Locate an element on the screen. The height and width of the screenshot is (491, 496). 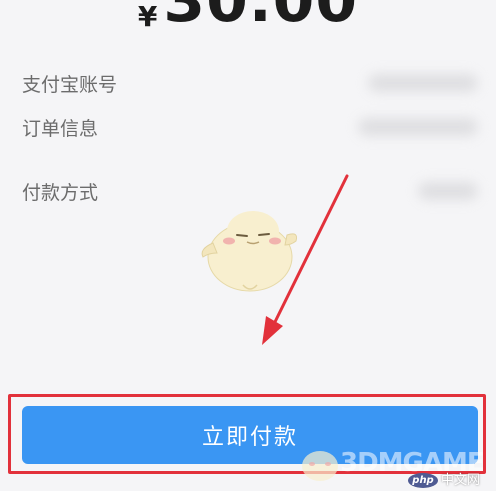
order-info-label: 订单信息 is located at coordinates (60, 129).